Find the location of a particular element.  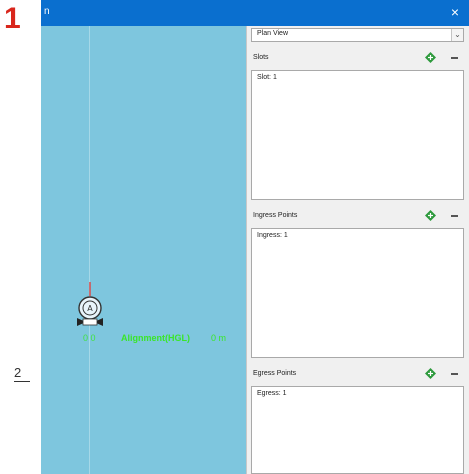

add-egress-button is located at coordinates (430, 373).